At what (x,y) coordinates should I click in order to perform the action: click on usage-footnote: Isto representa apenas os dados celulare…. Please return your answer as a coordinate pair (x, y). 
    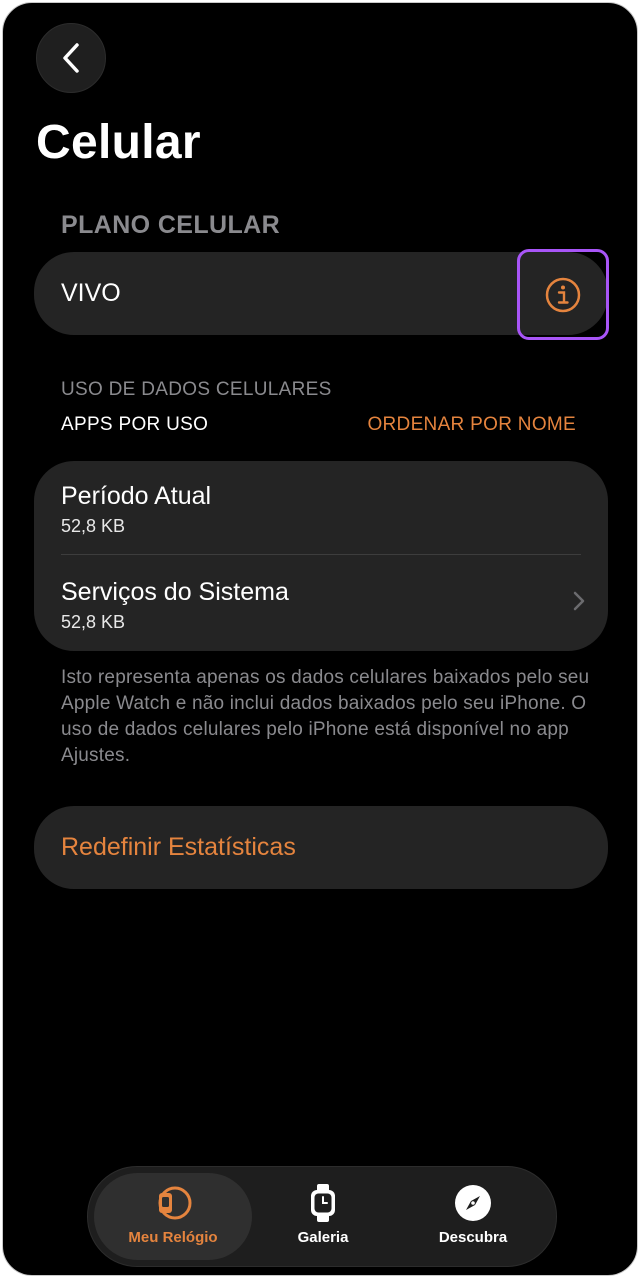
    Looking at the image, I should click on (325, 716).